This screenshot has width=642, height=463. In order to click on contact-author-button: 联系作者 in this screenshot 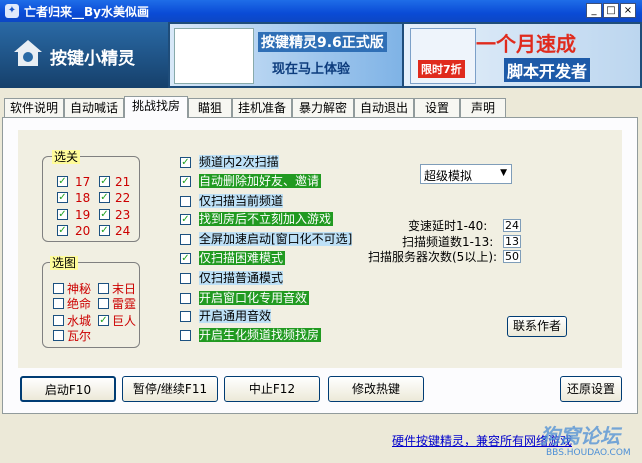, I will do `click(537, 326)`.